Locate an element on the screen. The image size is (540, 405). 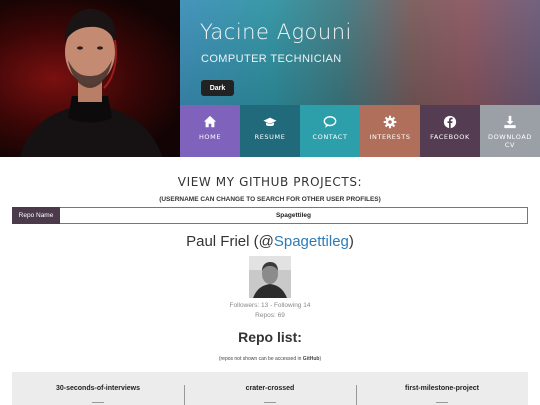
repo-card-name: 30-seconds-of-interviews is located at coordinates (98, 388).